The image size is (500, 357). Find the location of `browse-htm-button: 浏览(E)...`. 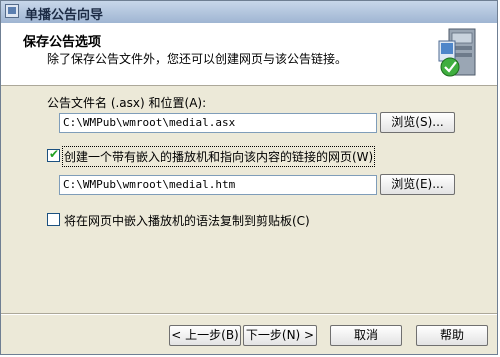

browse-htm-button: 浏览(E)... is located at coordinates (417, 184).